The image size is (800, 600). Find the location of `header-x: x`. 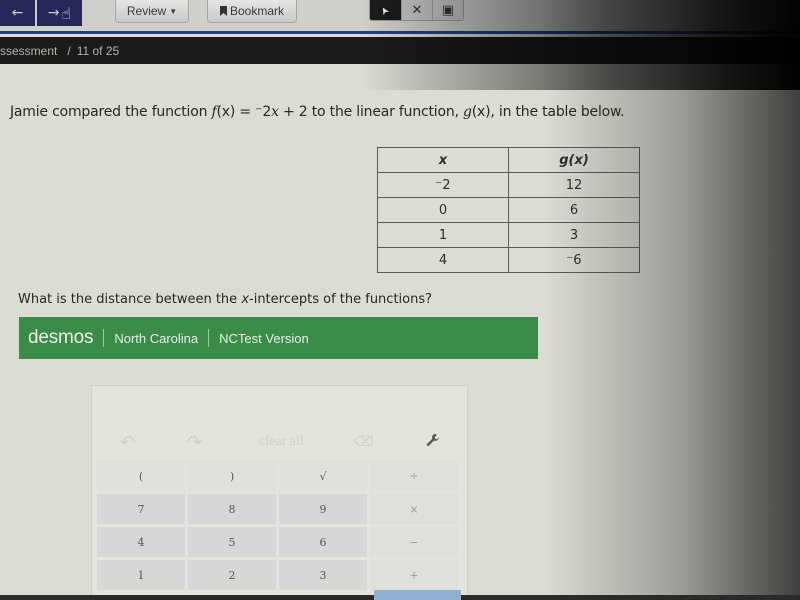

header-x: x is located at coordinates (443, 160).